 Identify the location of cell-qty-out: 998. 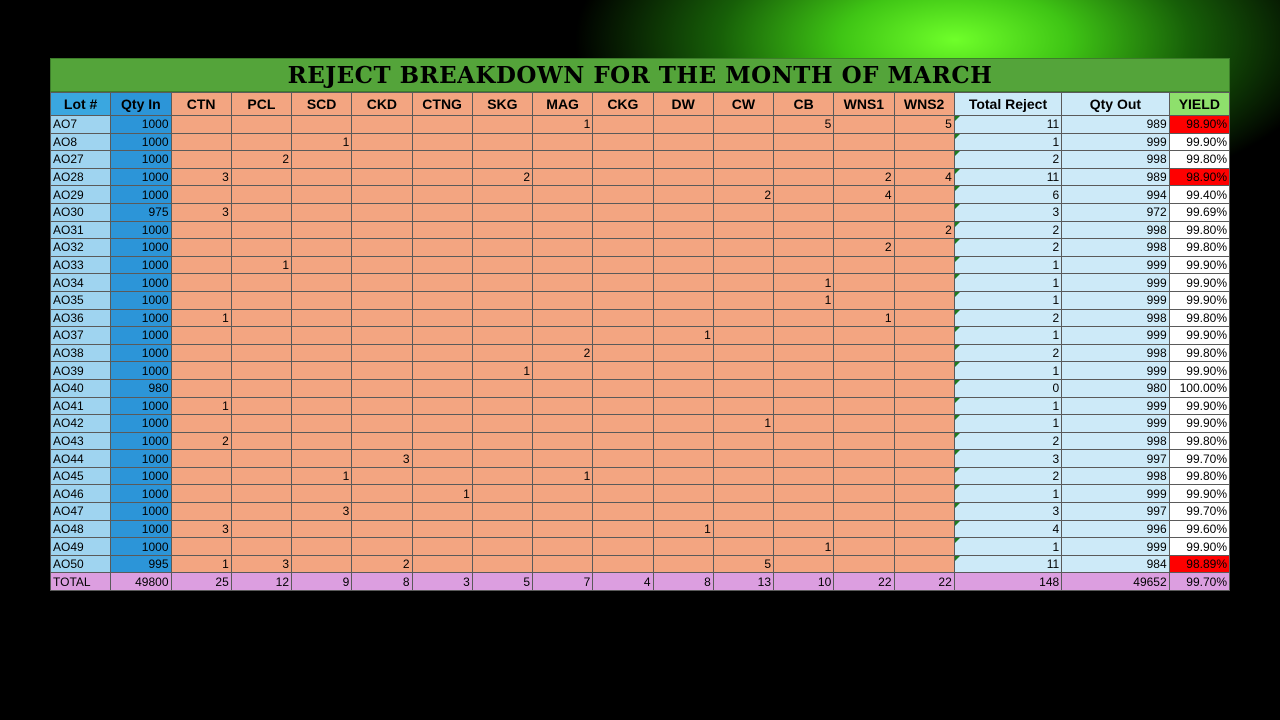
(1115, 441).